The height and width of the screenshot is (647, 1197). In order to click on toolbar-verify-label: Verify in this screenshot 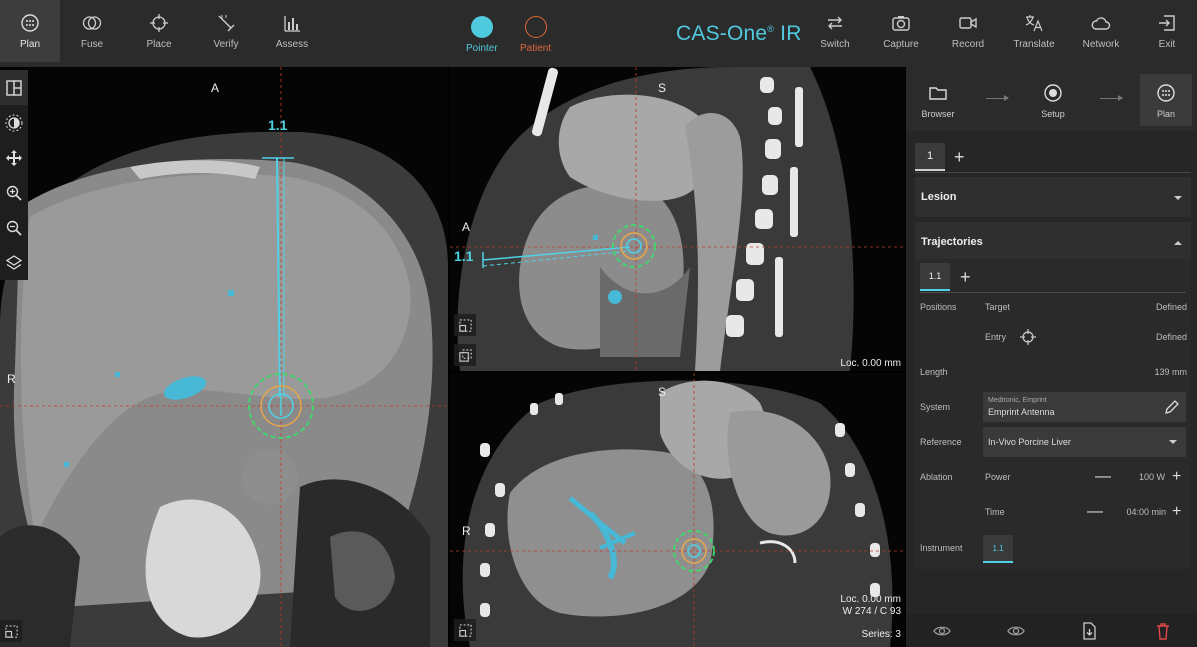, I will do `click(226, 44)`.